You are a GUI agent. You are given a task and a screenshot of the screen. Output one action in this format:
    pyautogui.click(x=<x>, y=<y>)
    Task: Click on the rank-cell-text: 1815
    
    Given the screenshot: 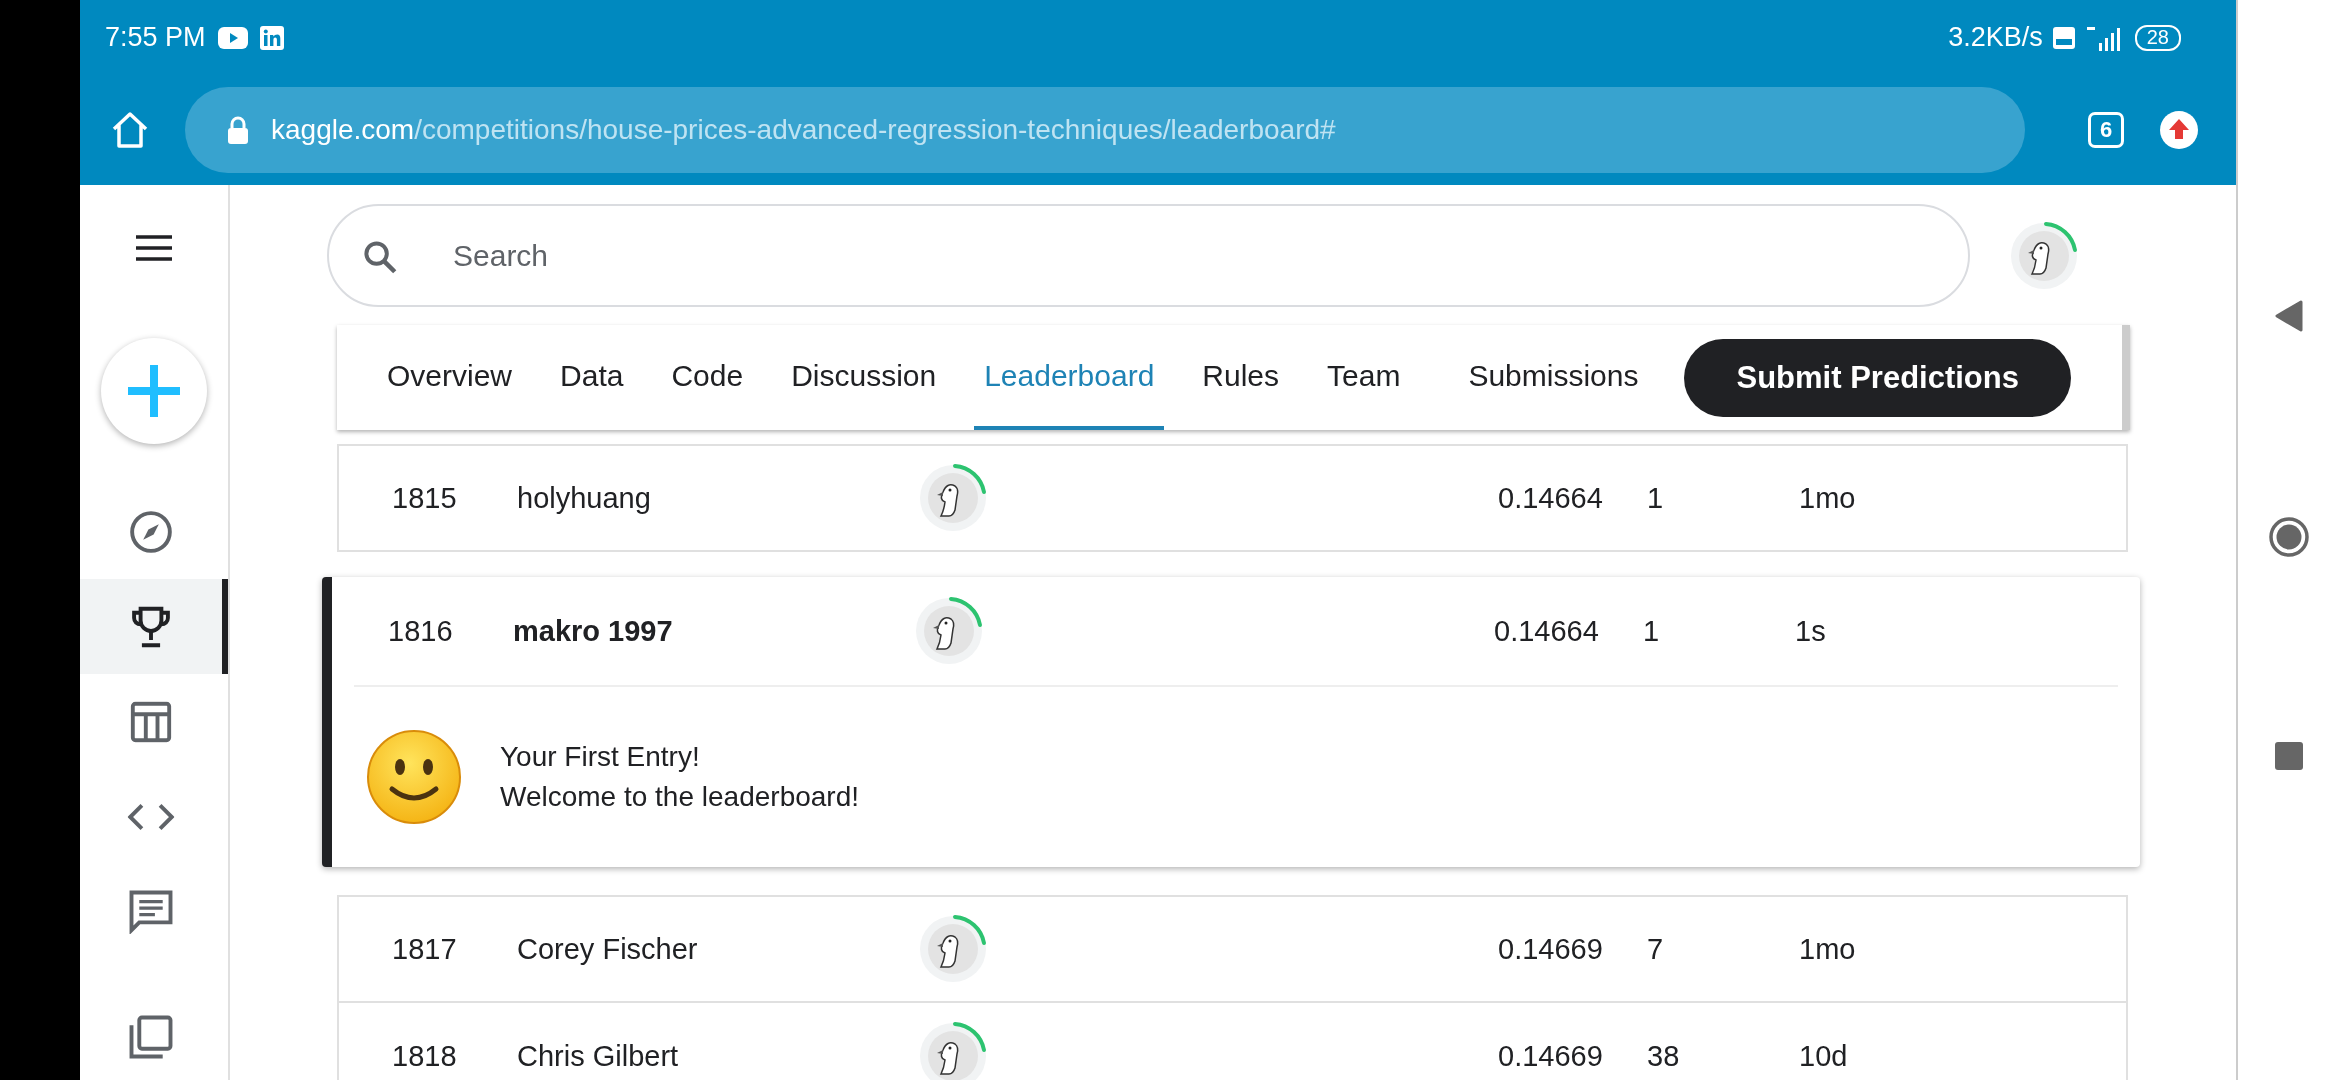 What is the action you would take?
    pyautogui.click(x=425, y=498)
    